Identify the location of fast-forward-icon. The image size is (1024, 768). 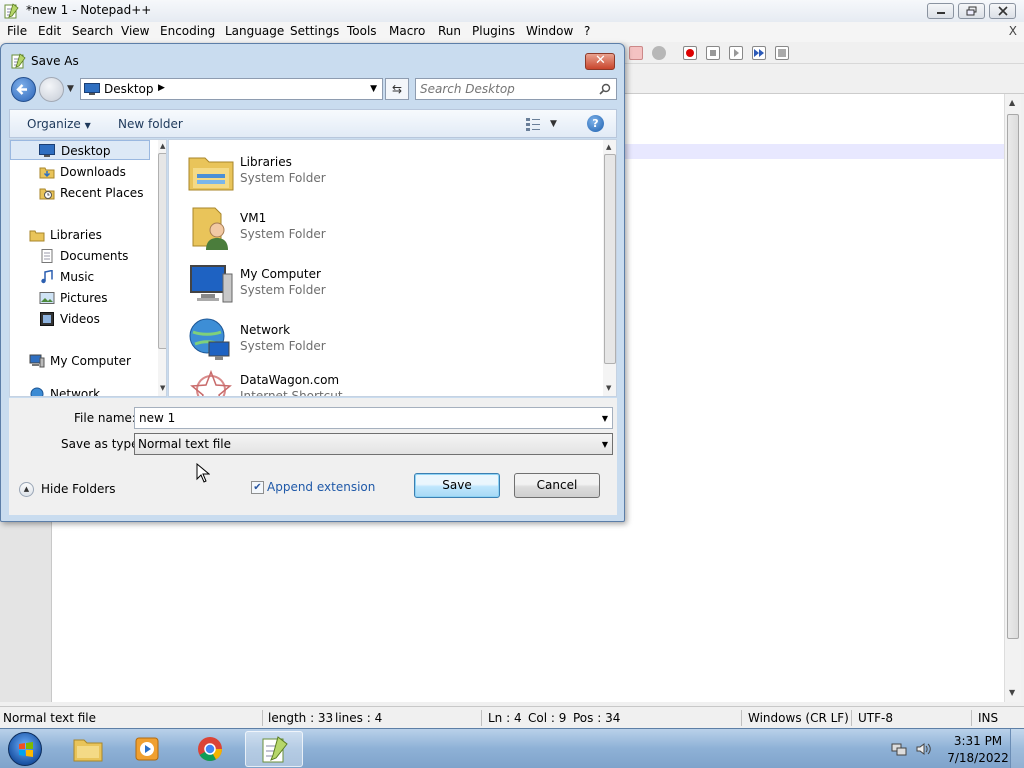
(759, 53).